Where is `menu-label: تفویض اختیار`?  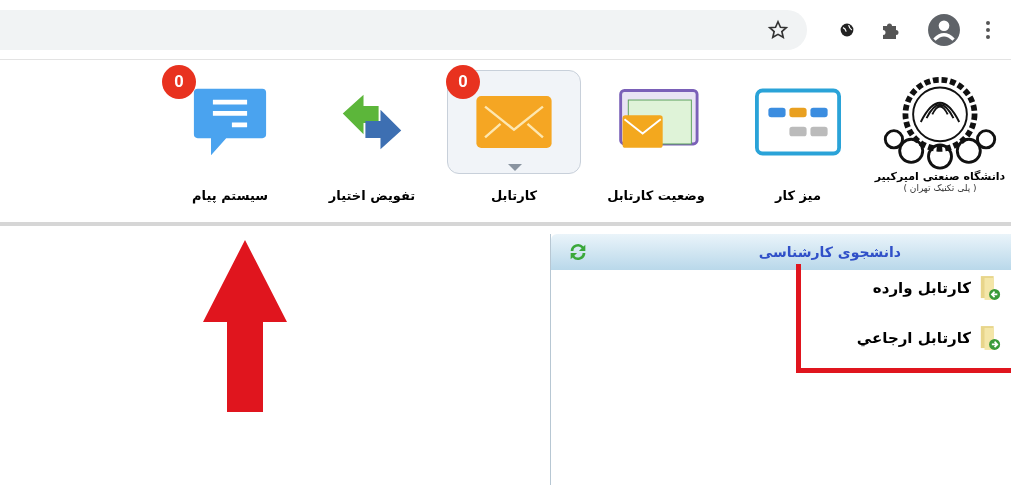 menu-label: تفویض اختیار is located at coordinates (372, 195).